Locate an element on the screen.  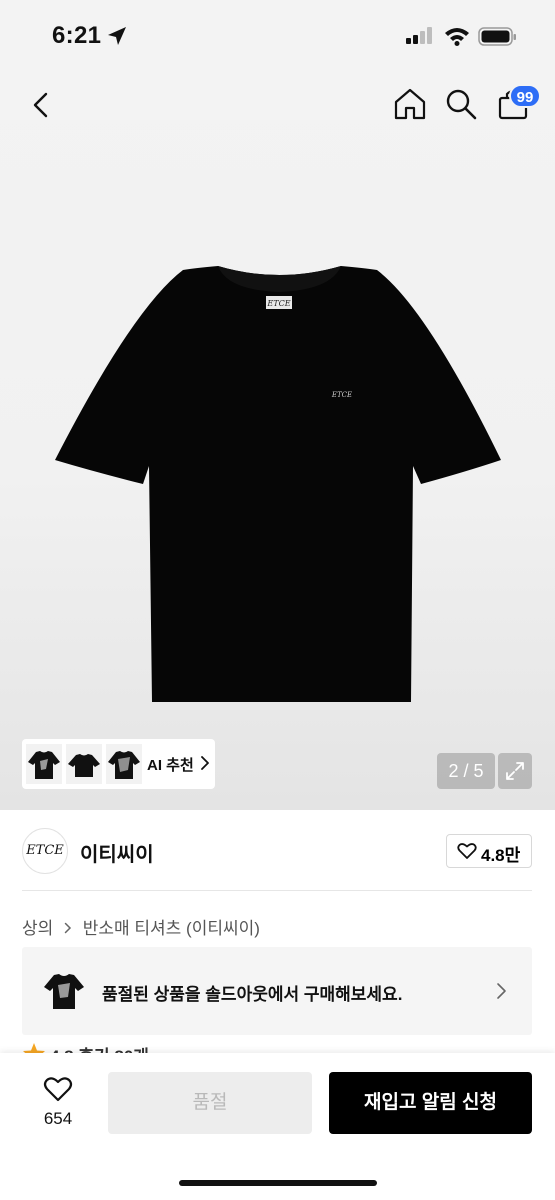
back-button is located at coordinates (42, 105).